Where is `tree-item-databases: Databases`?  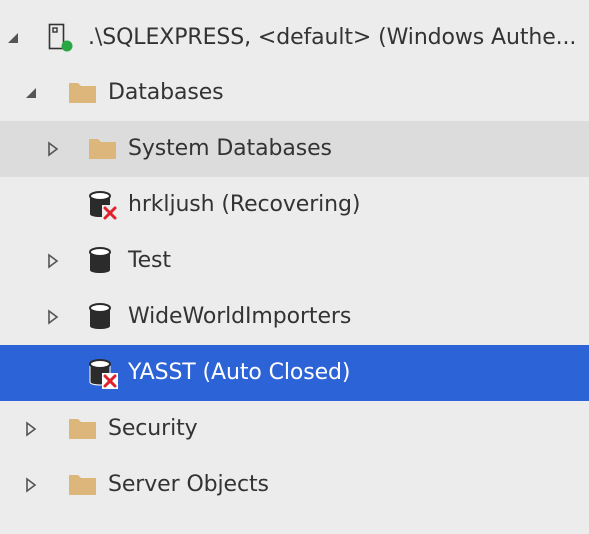
tree-item-databases: Databases is located at coordinates (294, 93).